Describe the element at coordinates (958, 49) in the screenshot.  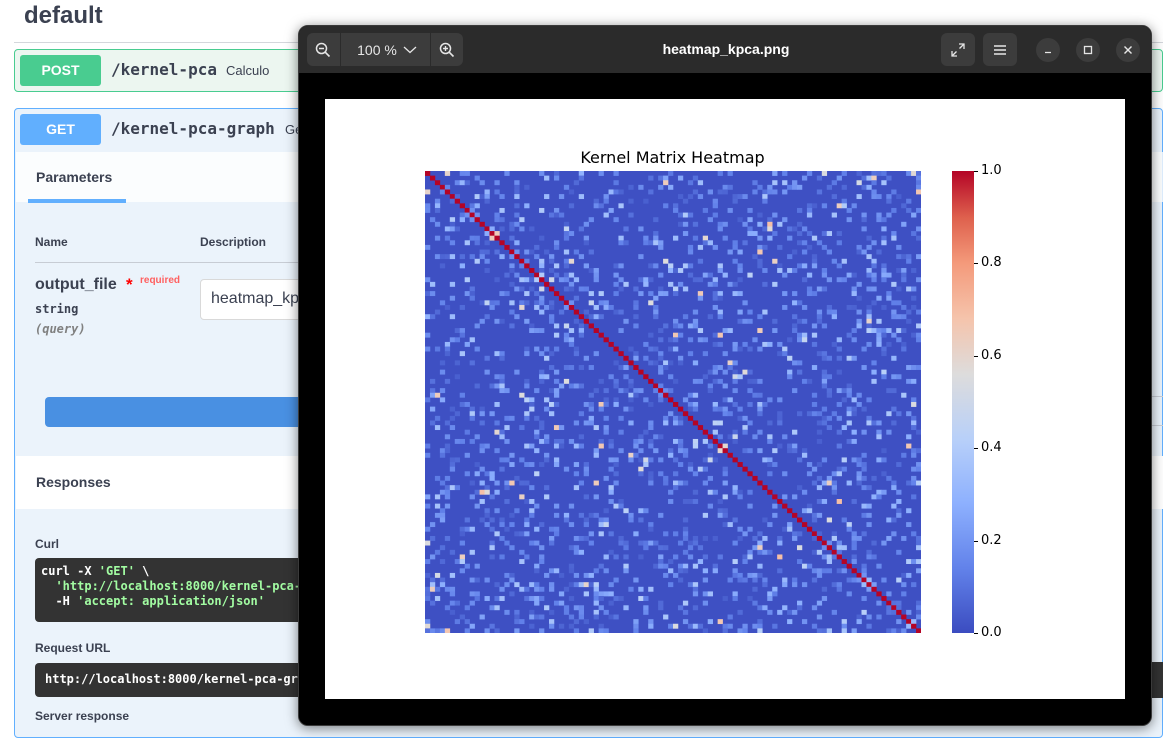
I see `fullscreen-button` at that location.